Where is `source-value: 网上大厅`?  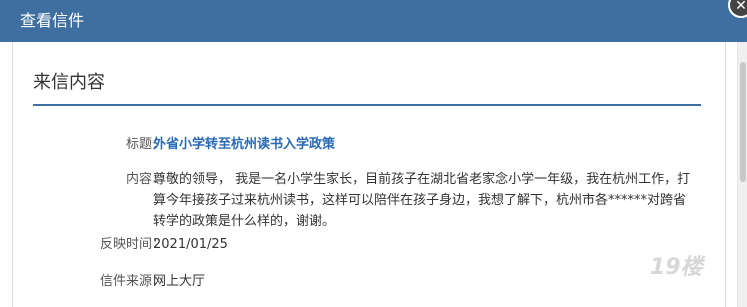 source-value: 网上大厅 is located at coordinates (179, 281).